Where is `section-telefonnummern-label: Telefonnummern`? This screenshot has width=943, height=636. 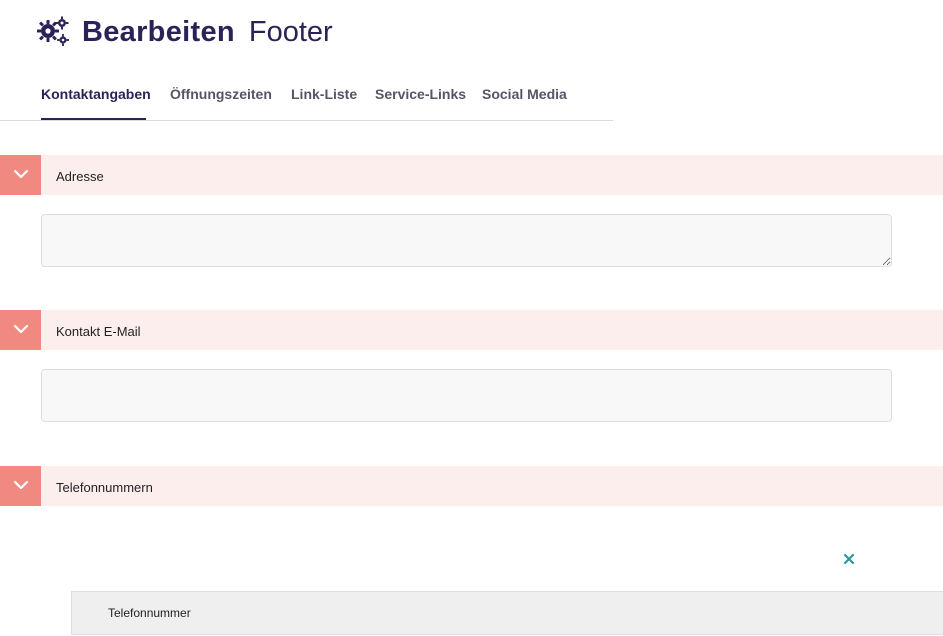 section-telefonnummern-label: Telefonnummern is located at coordinates (104, 487).